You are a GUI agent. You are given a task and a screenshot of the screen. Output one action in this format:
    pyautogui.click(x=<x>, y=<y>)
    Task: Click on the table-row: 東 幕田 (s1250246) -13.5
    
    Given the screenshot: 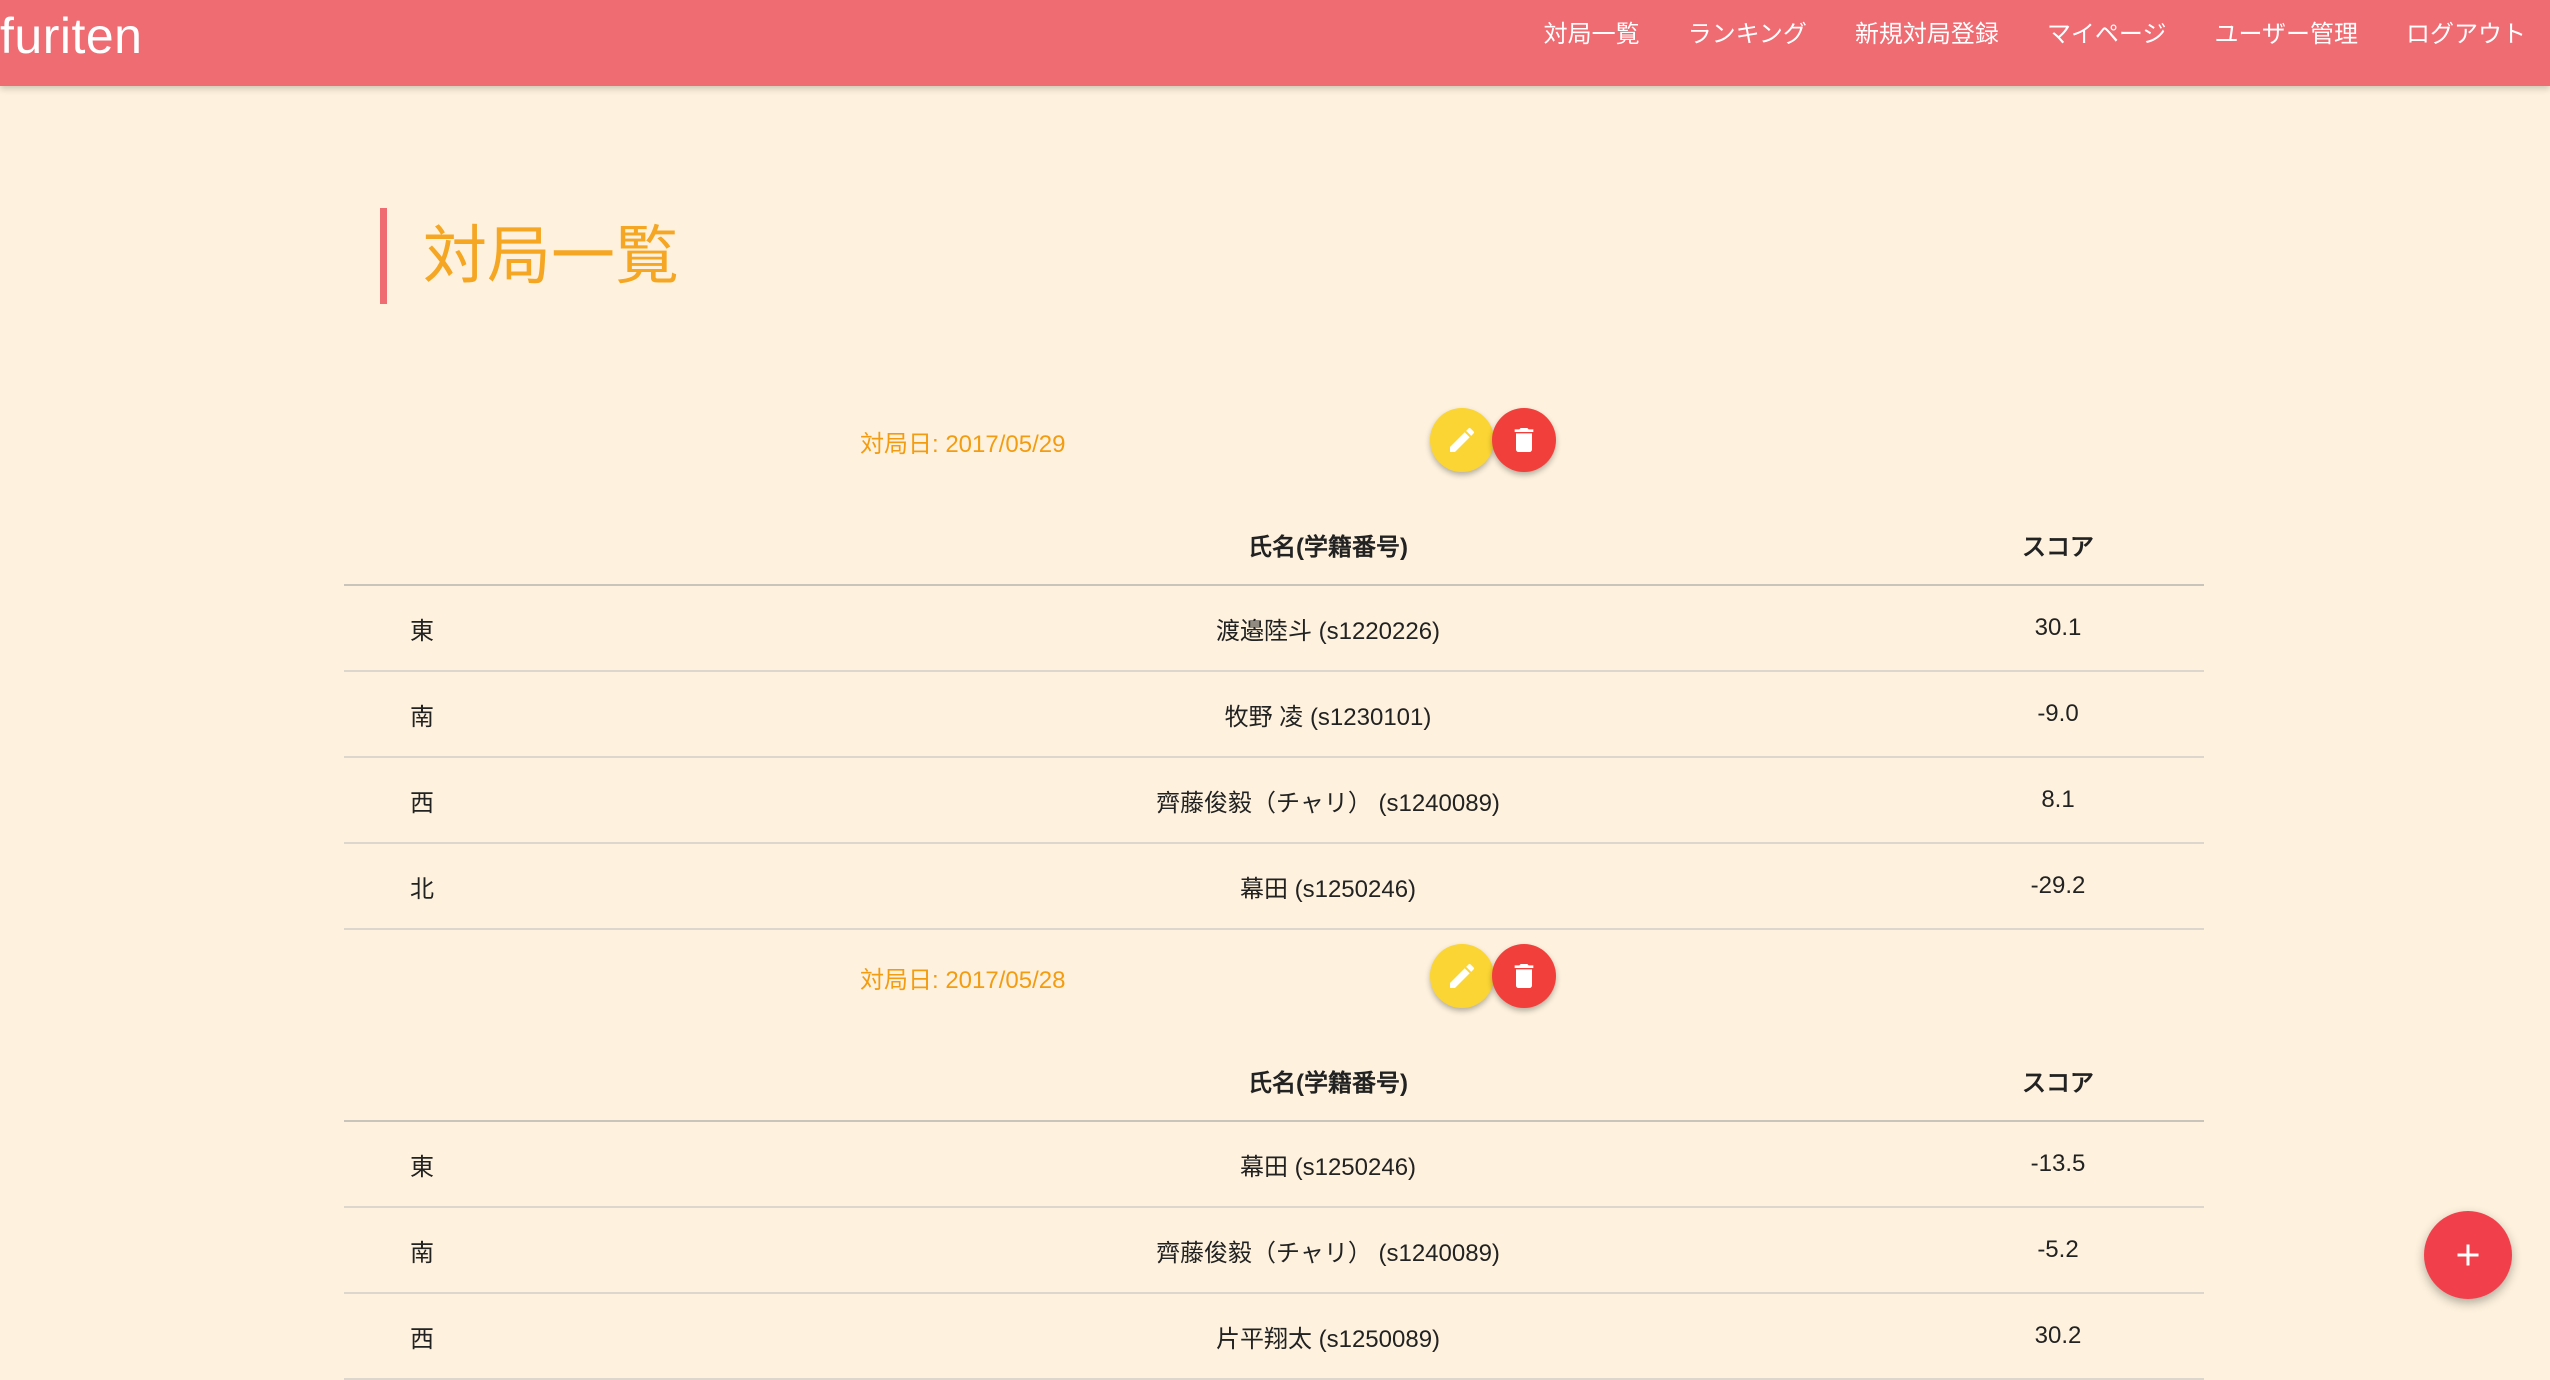 What is the action you would take?
    pyautogui.click(x=1274, y=1164)
    